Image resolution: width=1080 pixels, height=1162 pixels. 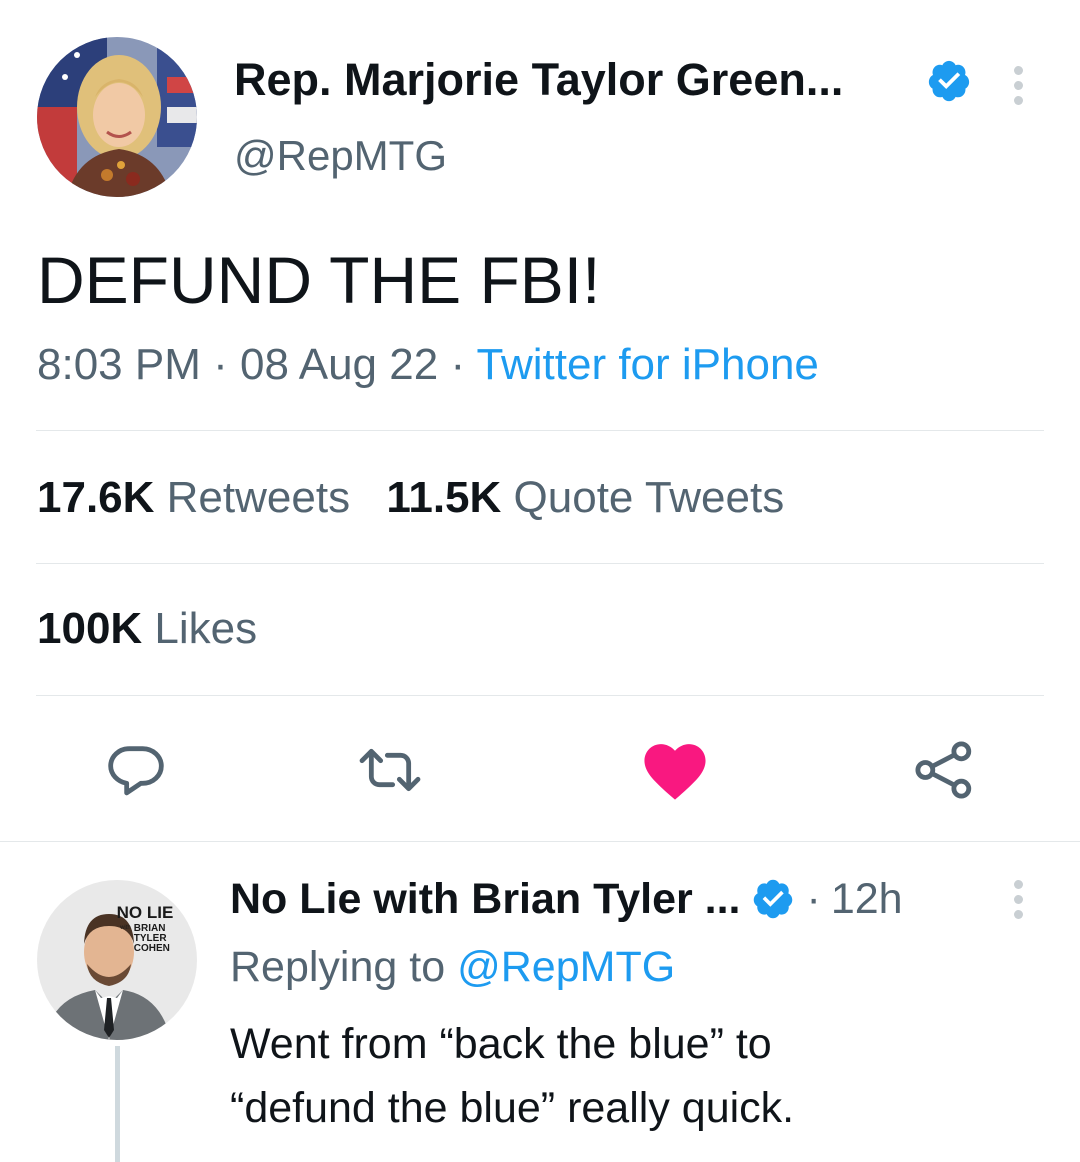 I want to click on reply-text-line: Went from “back the blue” to, so click(x=501, y=1044).